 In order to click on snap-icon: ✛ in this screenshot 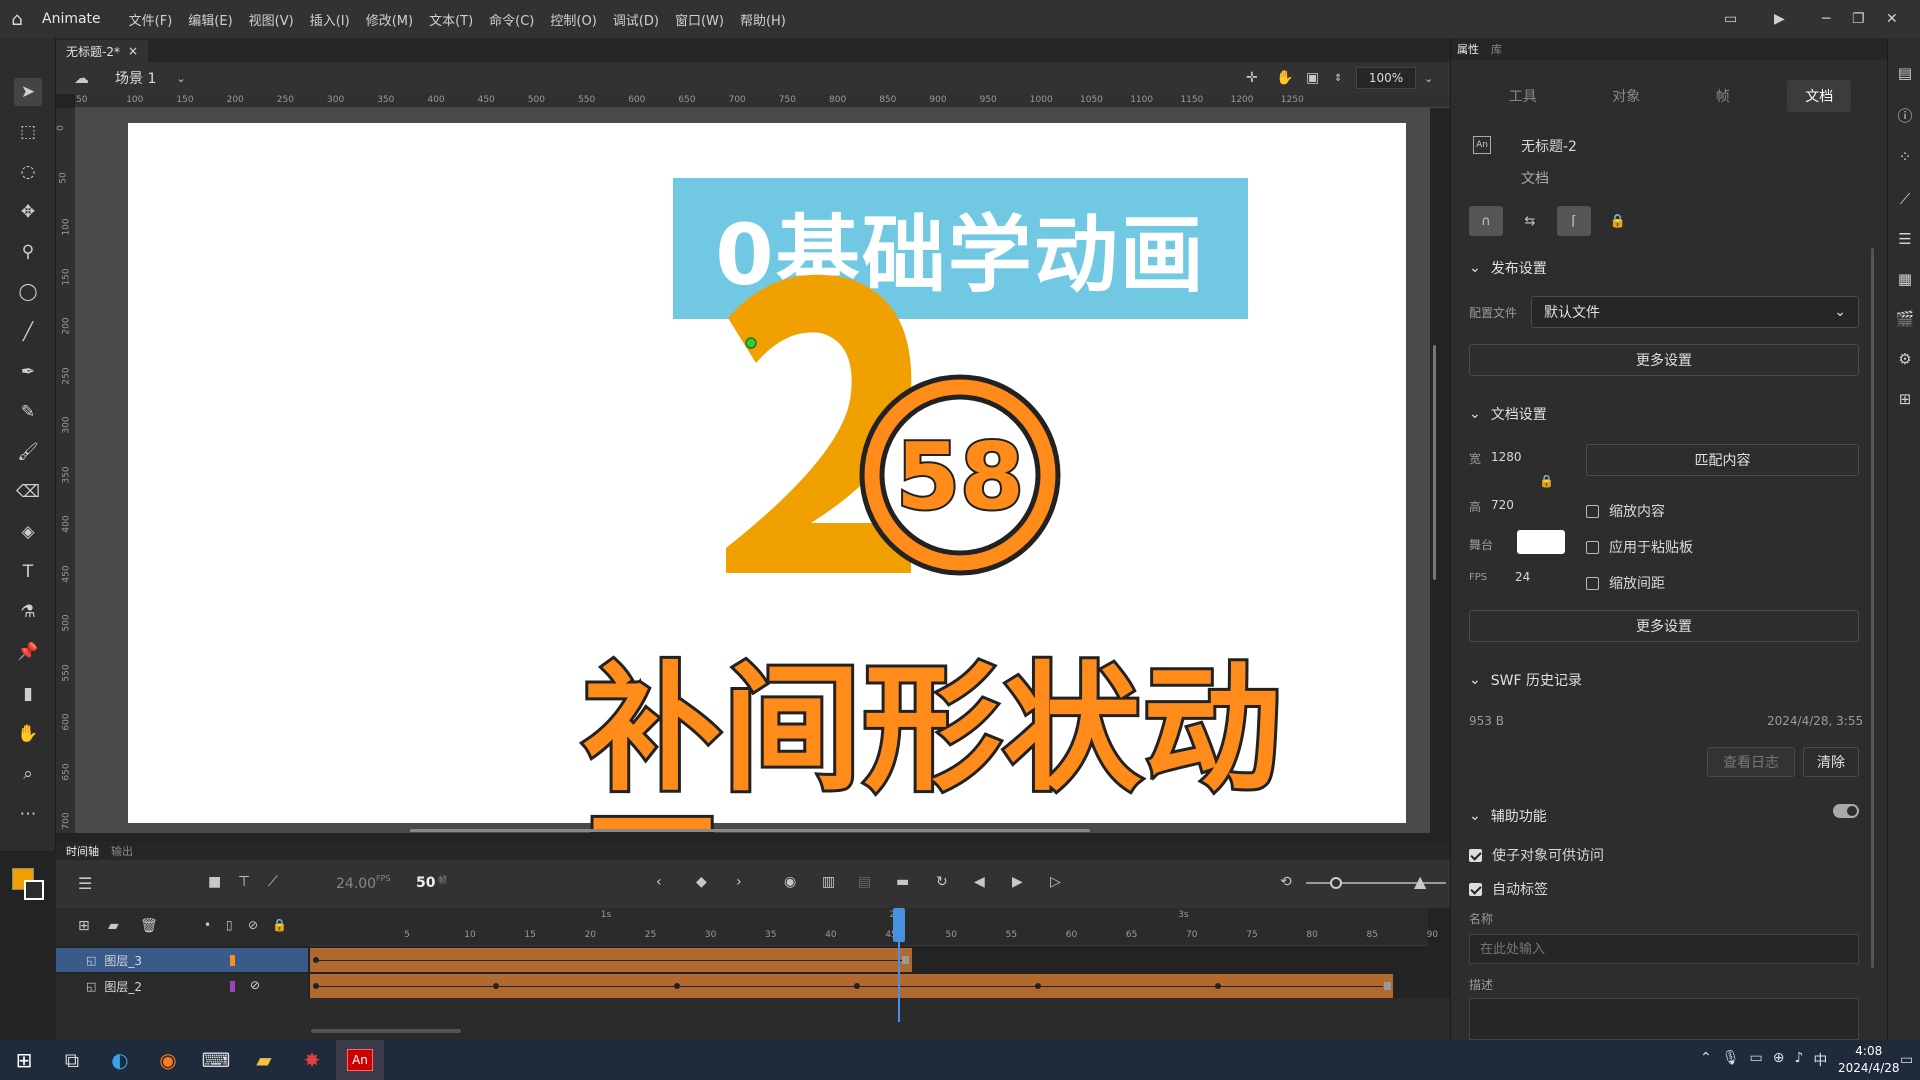, I will do `click(1252, 78)`.